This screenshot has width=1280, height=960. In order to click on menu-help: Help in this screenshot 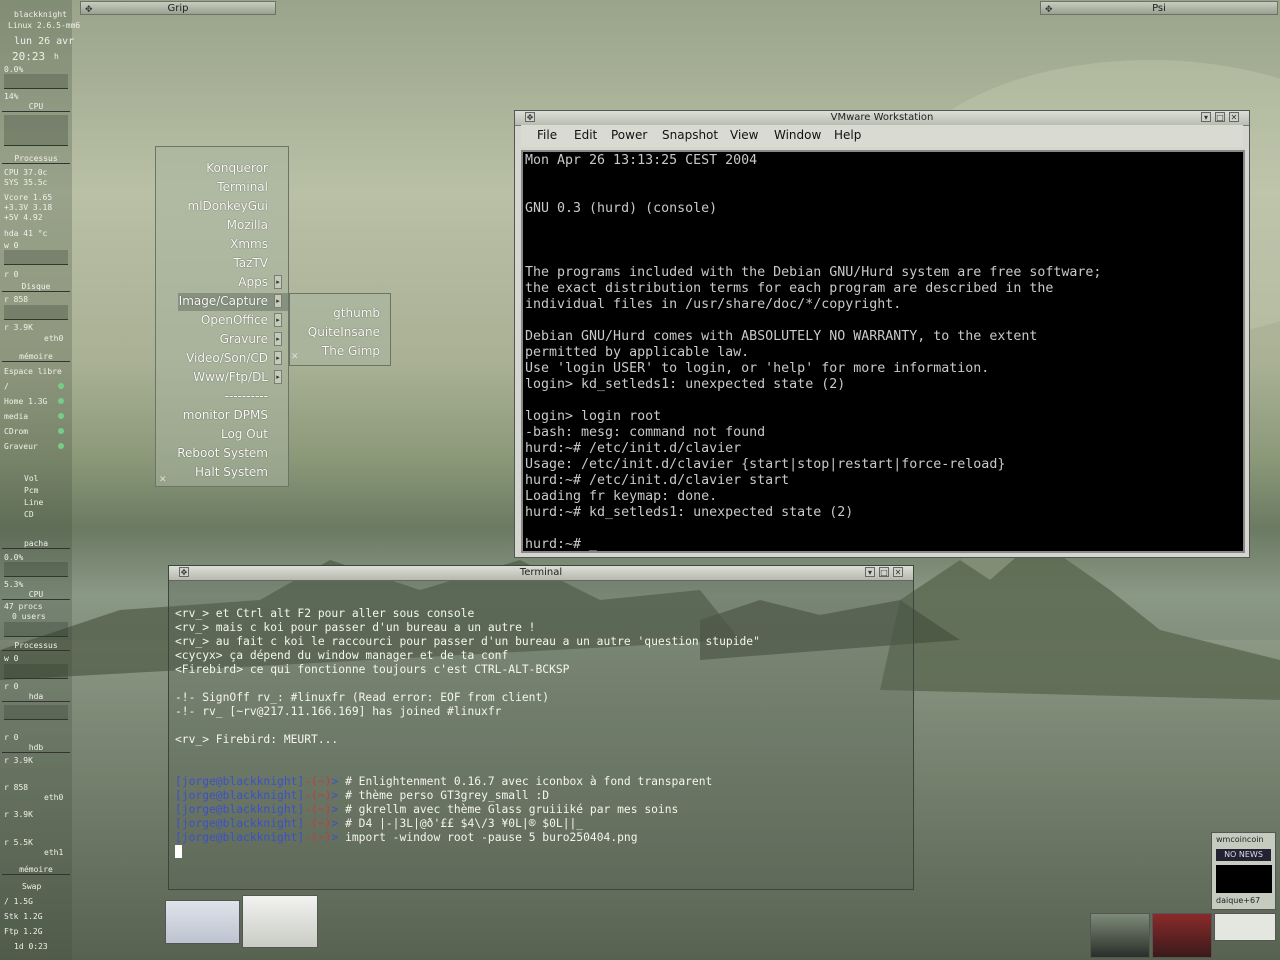, I will do `click(847, 135)`.